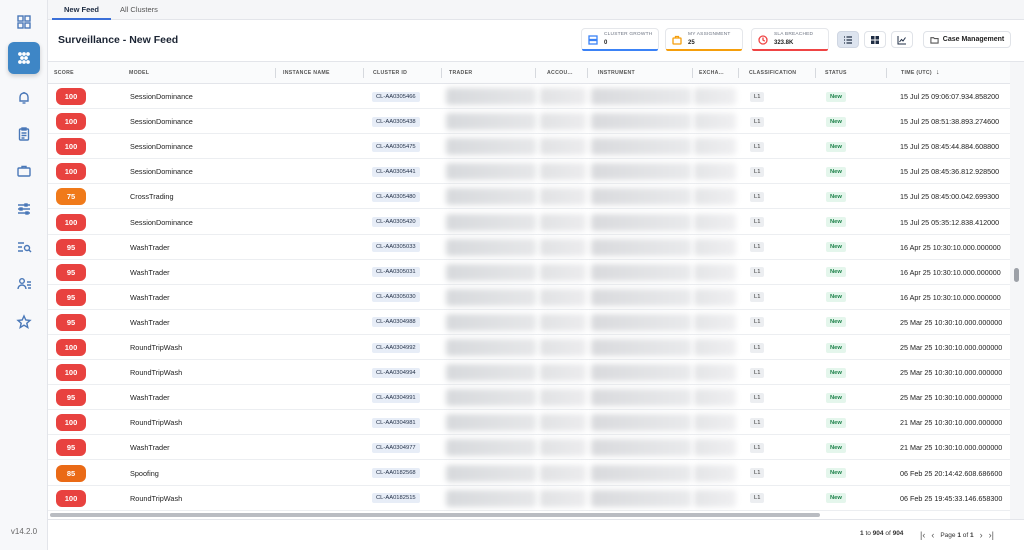 This screenshot has width=1024, height=550. I want to click on sla-breached-card: SLA BREACHED 323.8K, so click(790, 39).